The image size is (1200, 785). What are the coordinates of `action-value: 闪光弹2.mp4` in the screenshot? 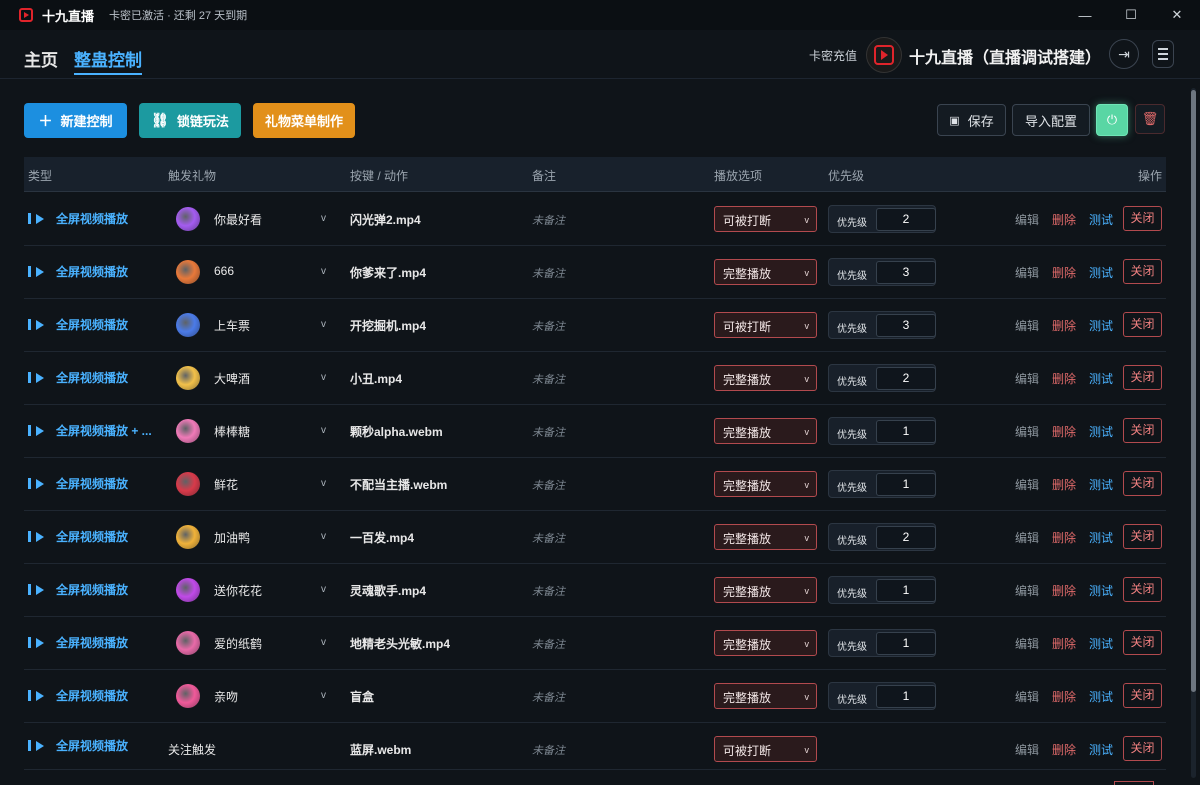 It's located at (385, 219).